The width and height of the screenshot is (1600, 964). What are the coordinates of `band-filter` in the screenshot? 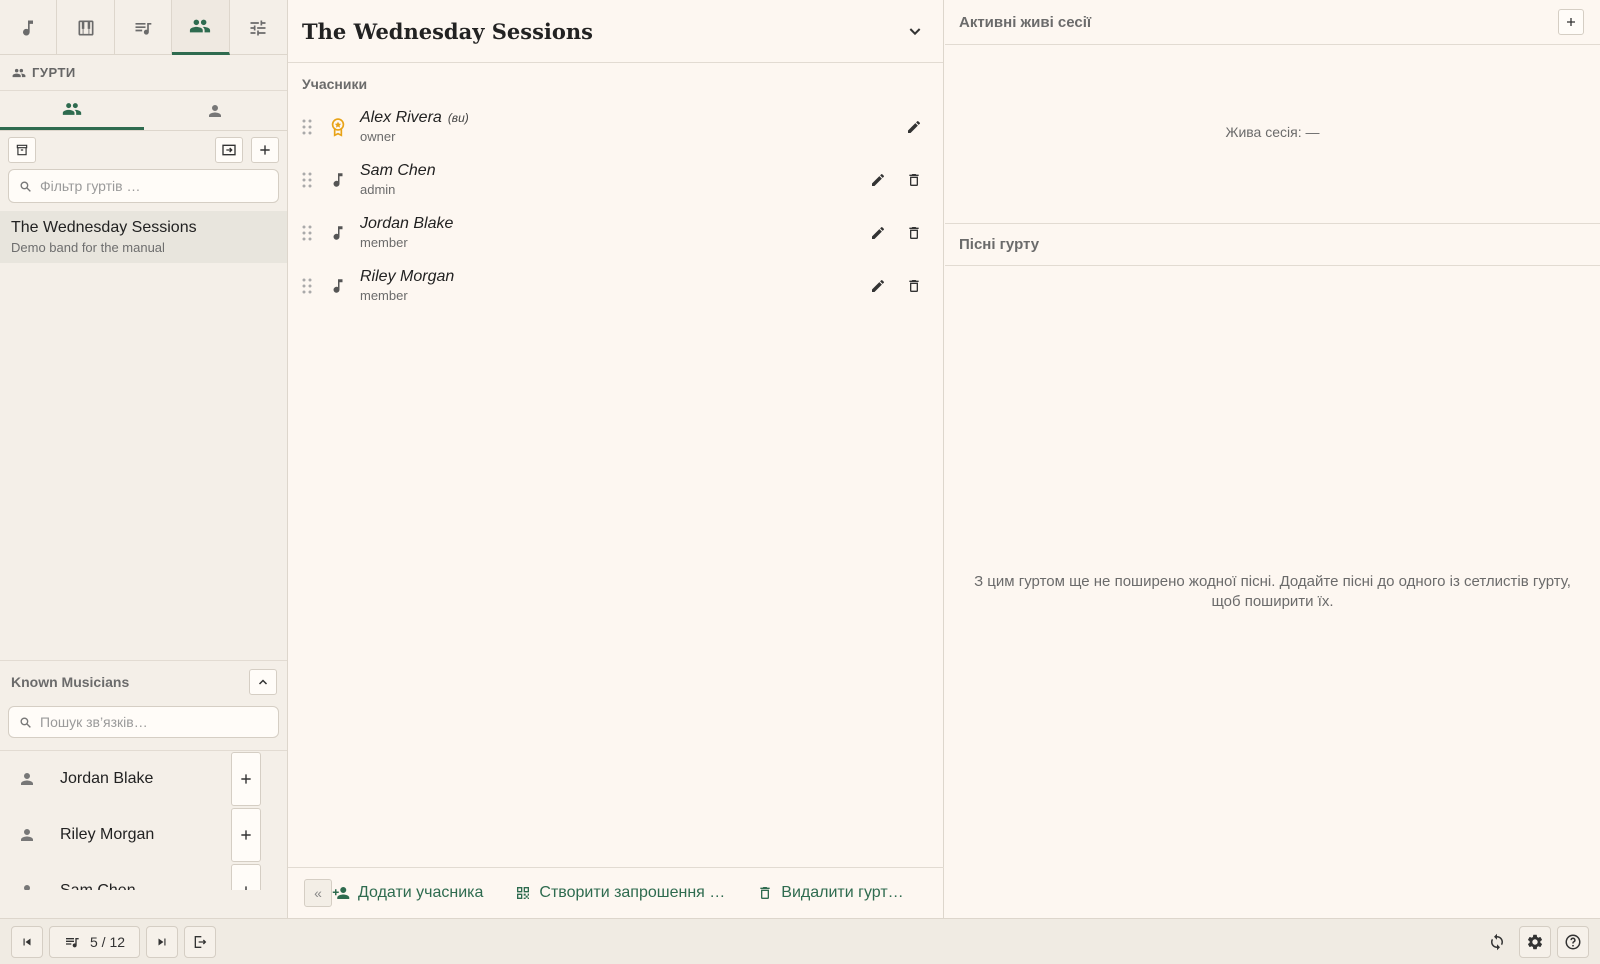 It's located at (143, 186).